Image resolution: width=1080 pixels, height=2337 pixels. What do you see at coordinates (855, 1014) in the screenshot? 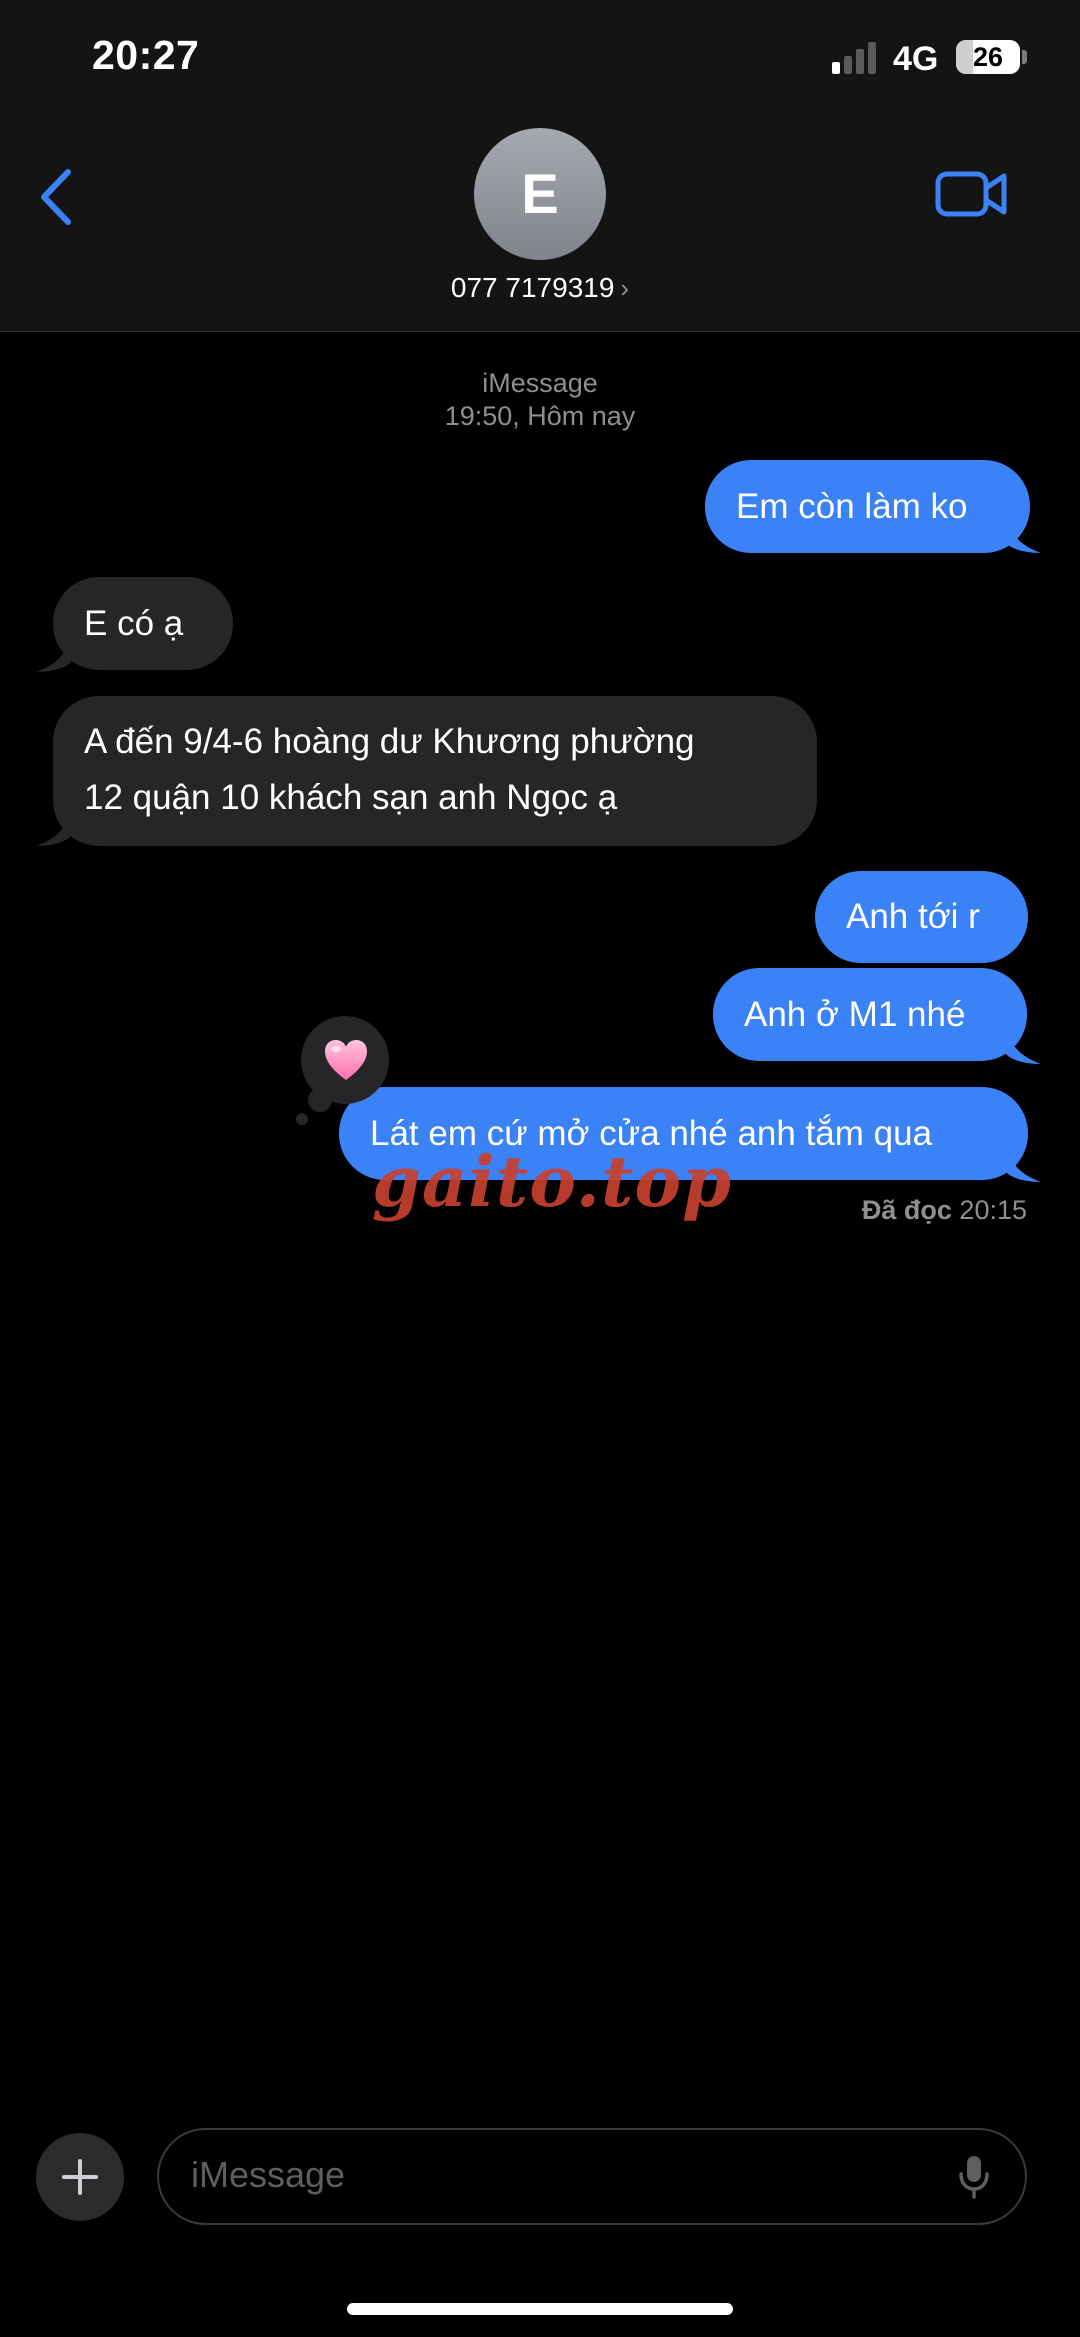
I see `message-text: Anh ở M1 nhé` at bounding box center [855, 1014].